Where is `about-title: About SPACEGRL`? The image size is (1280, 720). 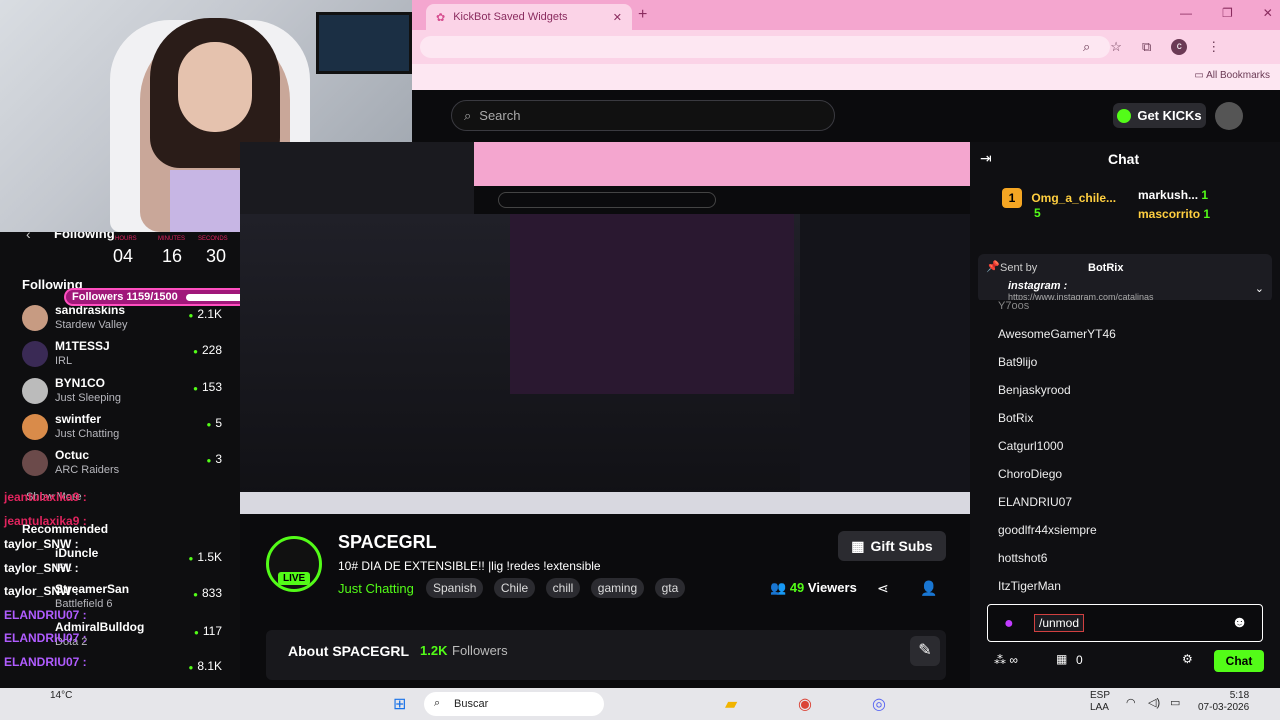 about-title: About SPACEGRL is located at coordinates (349, 651).